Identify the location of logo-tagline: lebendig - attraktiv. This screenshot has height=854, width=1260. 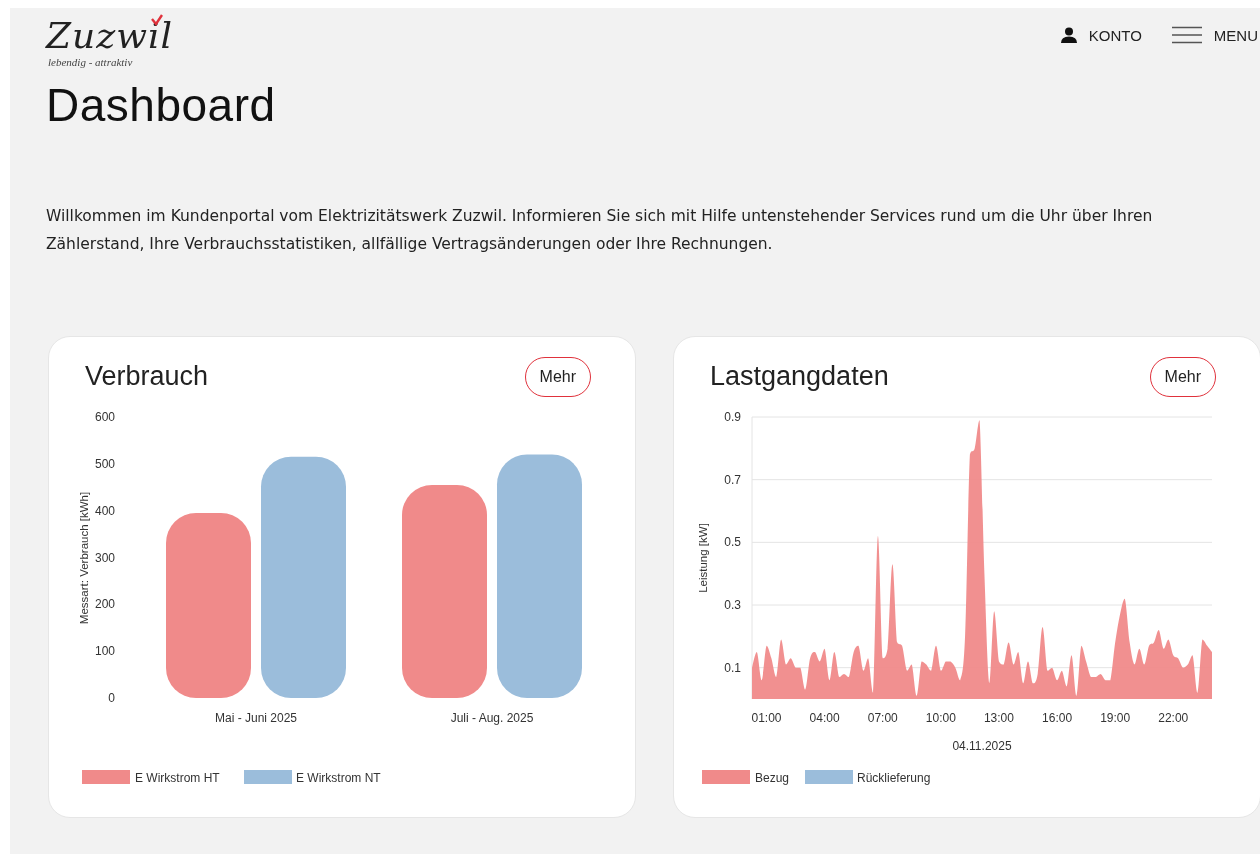
(91, 62).